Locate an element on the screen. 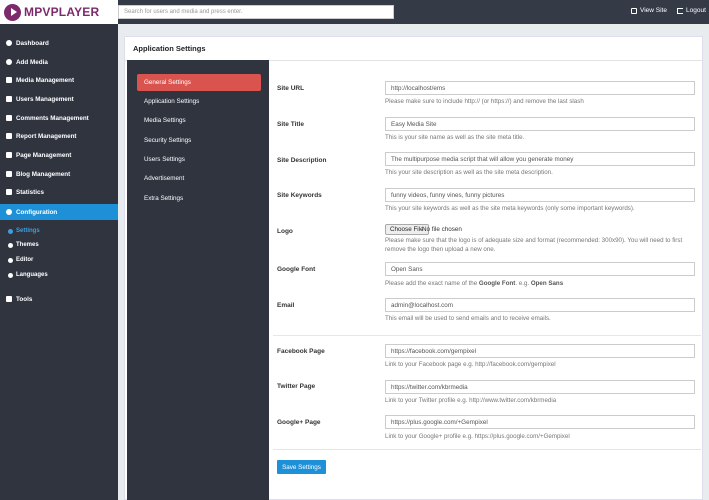  facebook-input: https://facebook.com/gempixel is located at coordinates (540, 351).